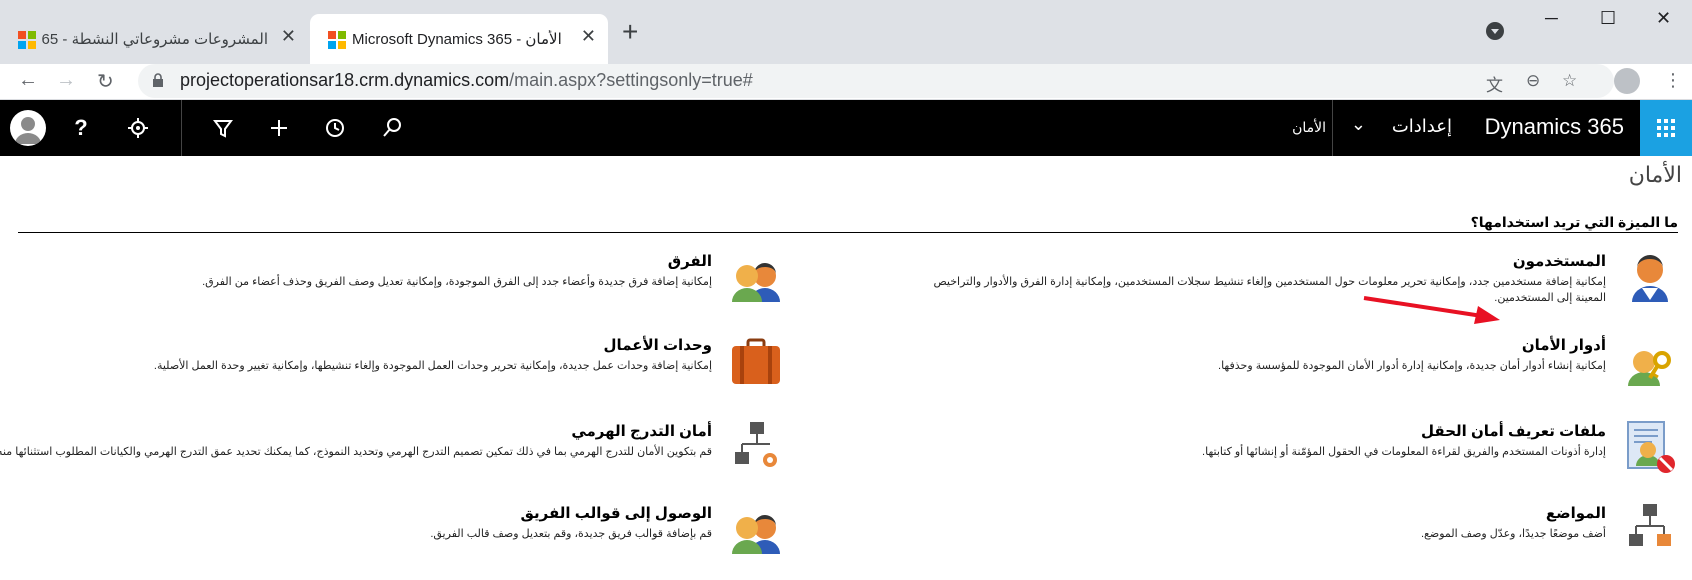  I want to click on new-tab-icon: +, so click(630, 32).